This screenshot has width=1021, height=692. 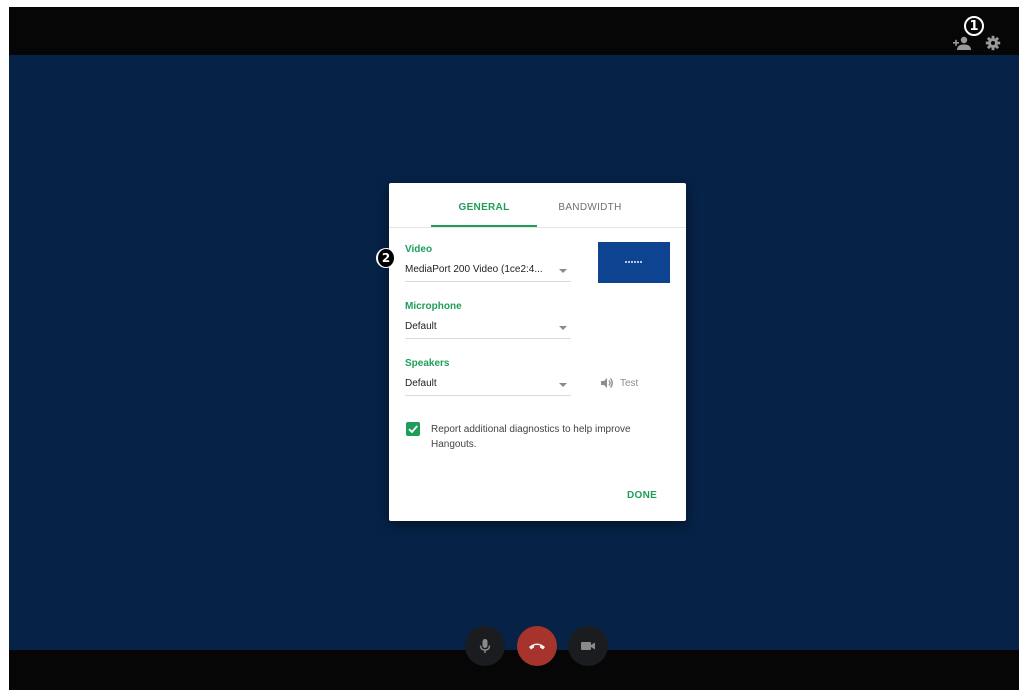 I want to click on video-label: Video, so click(x=419, y=249).